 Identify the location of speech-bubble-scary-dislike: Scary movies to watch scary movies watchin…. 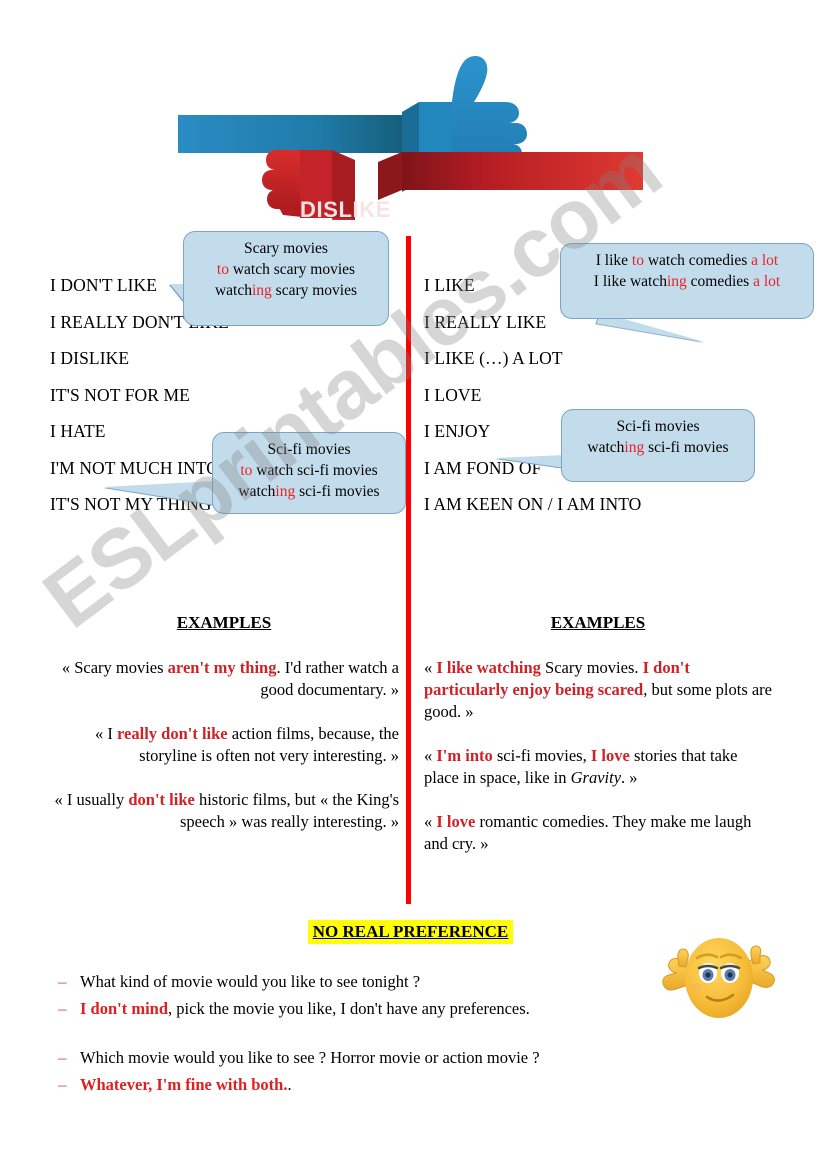
(286, 278).